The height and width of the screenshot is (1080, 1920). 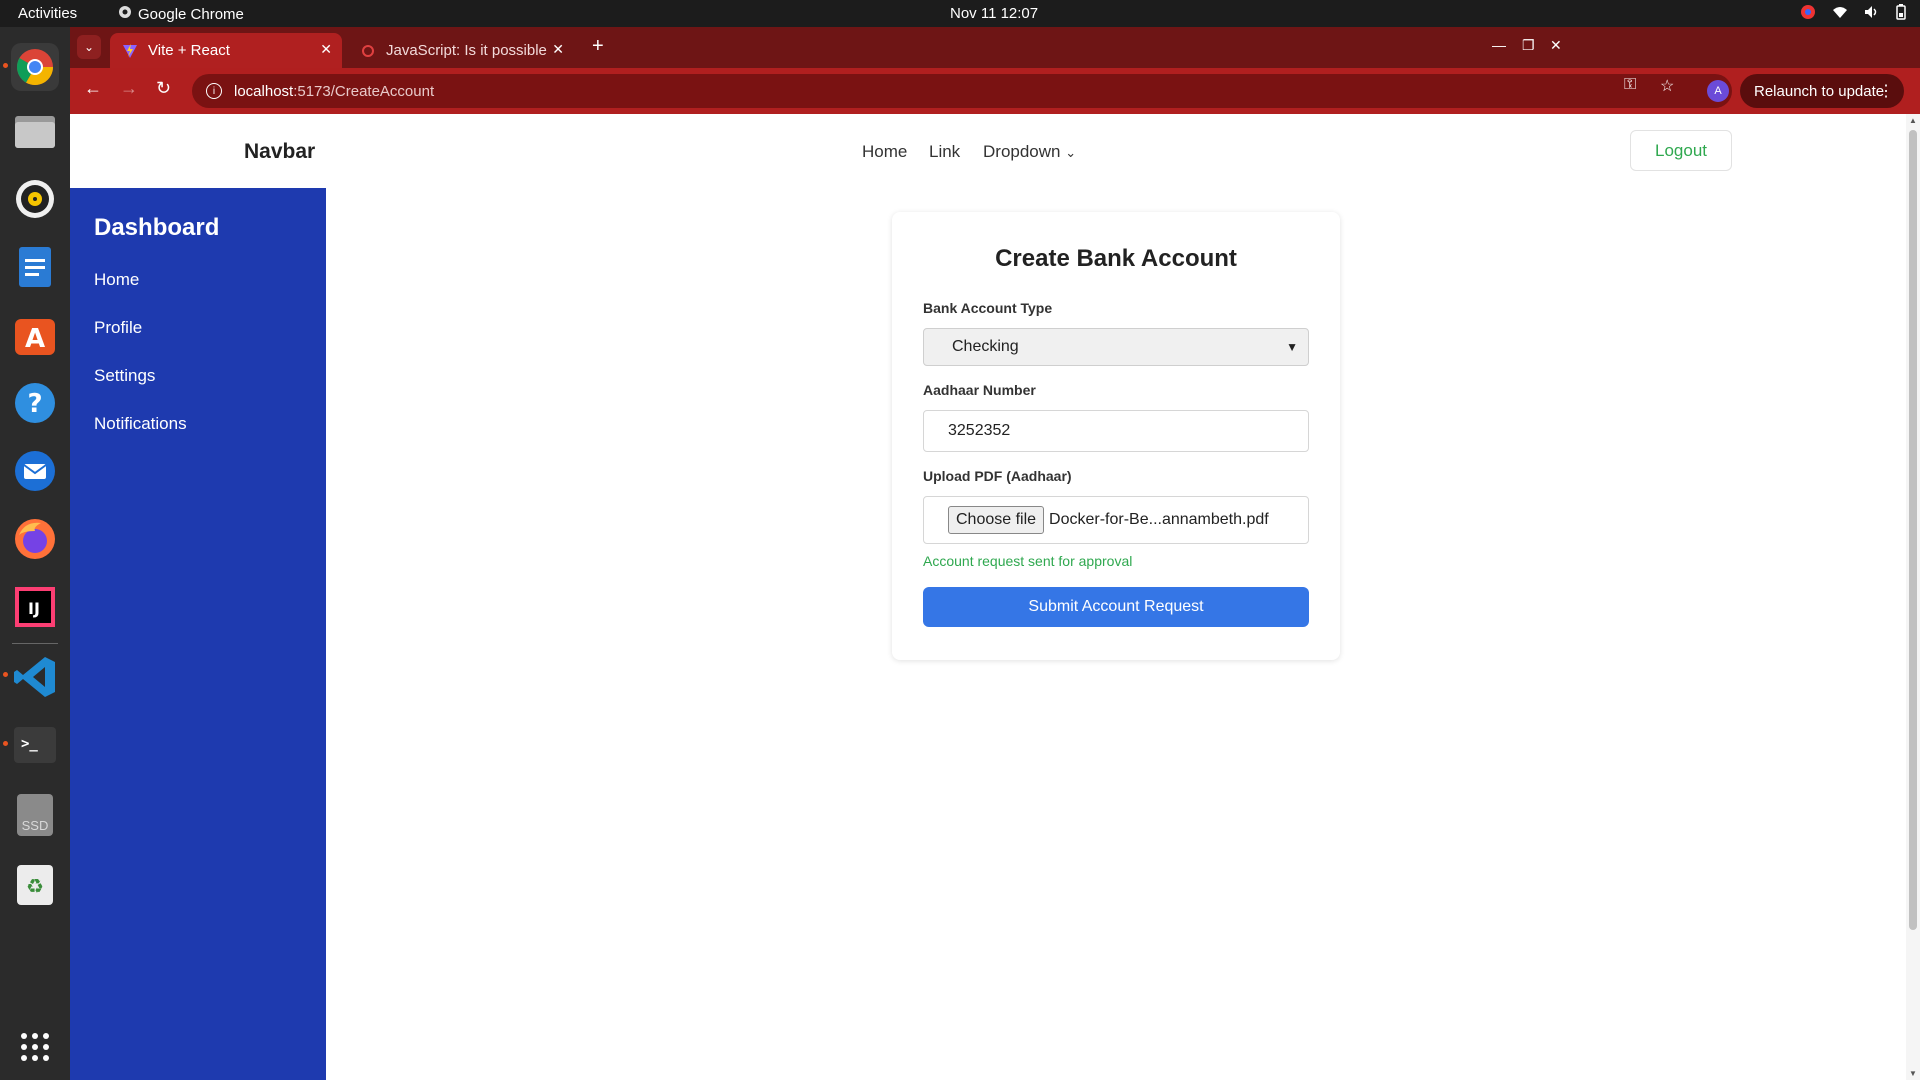 I want to click on site-info-icon: i, so click(x=214, y=91).